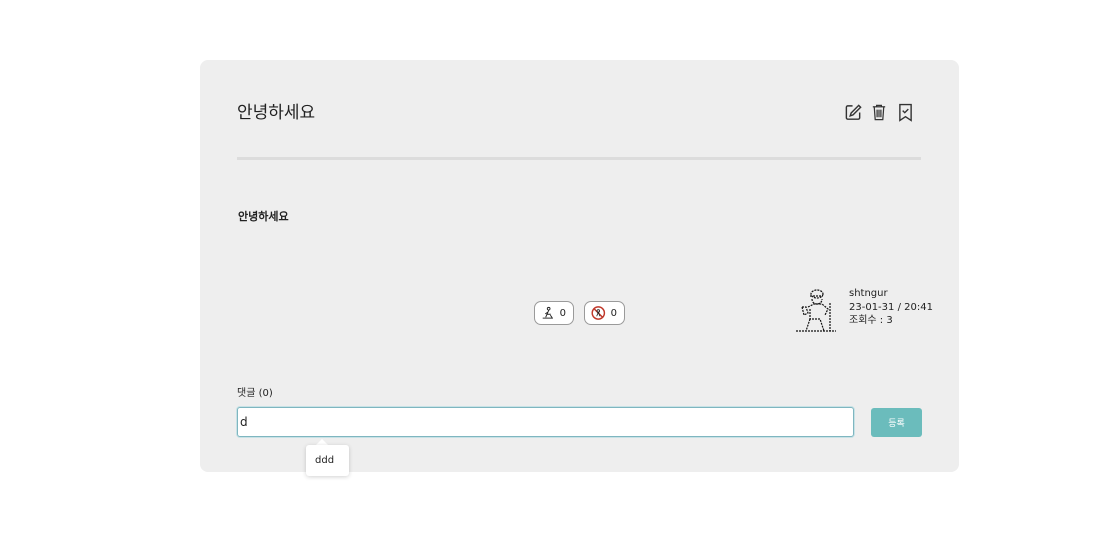 This screenshot has height=540, width=1108. I want to click on trash-icon, so click(879, 112).